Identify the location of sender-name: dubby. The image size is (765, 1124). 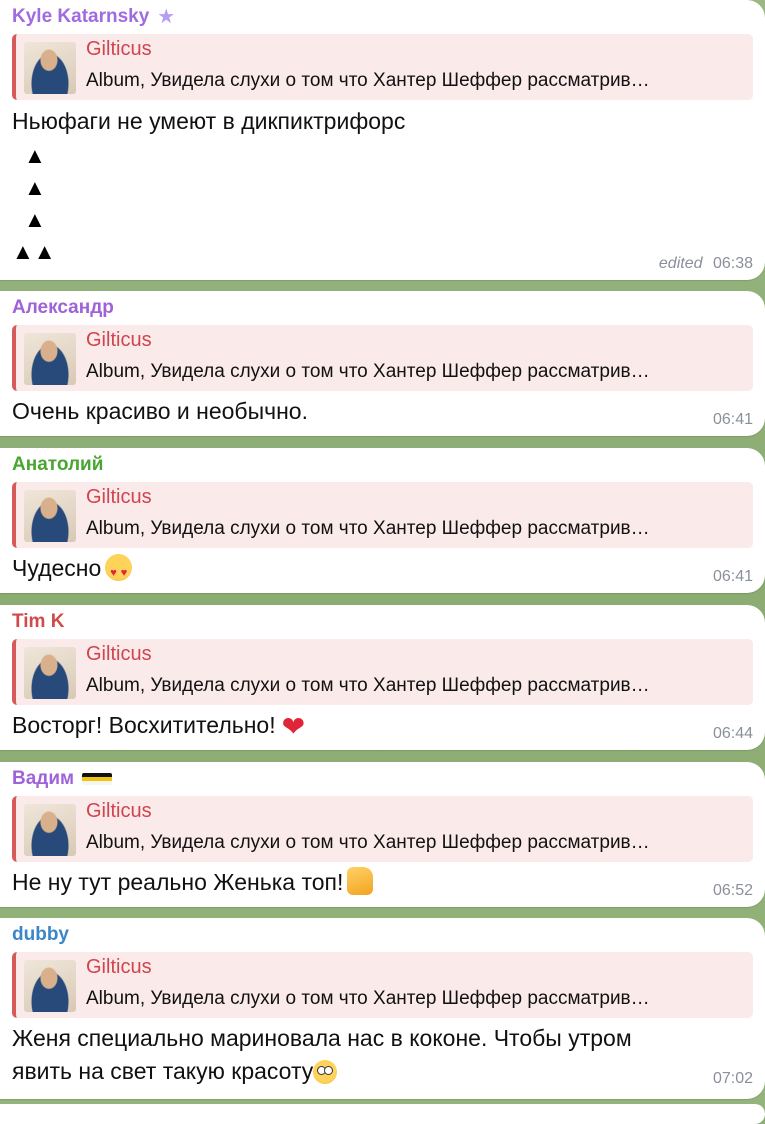
(40, 935).